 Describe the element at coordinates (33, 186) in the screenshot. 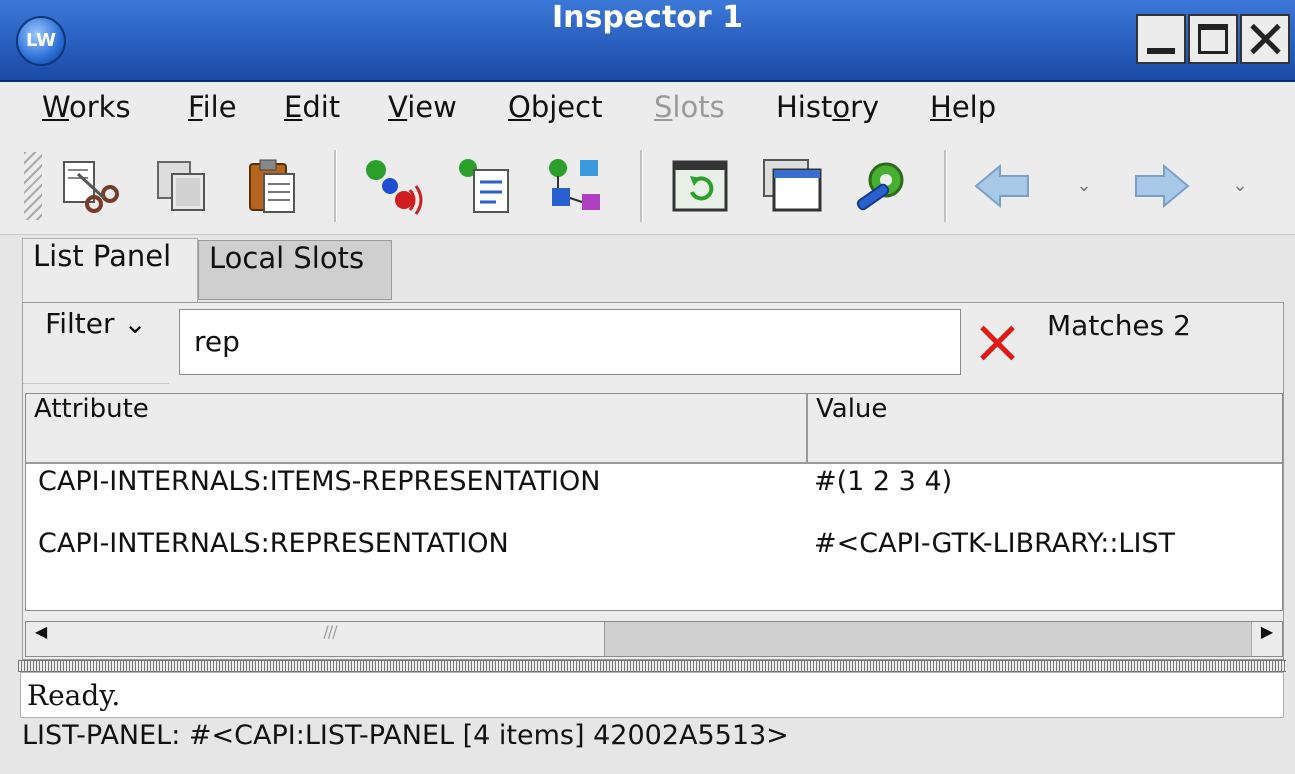

I see `toolbar-grip` at that location.